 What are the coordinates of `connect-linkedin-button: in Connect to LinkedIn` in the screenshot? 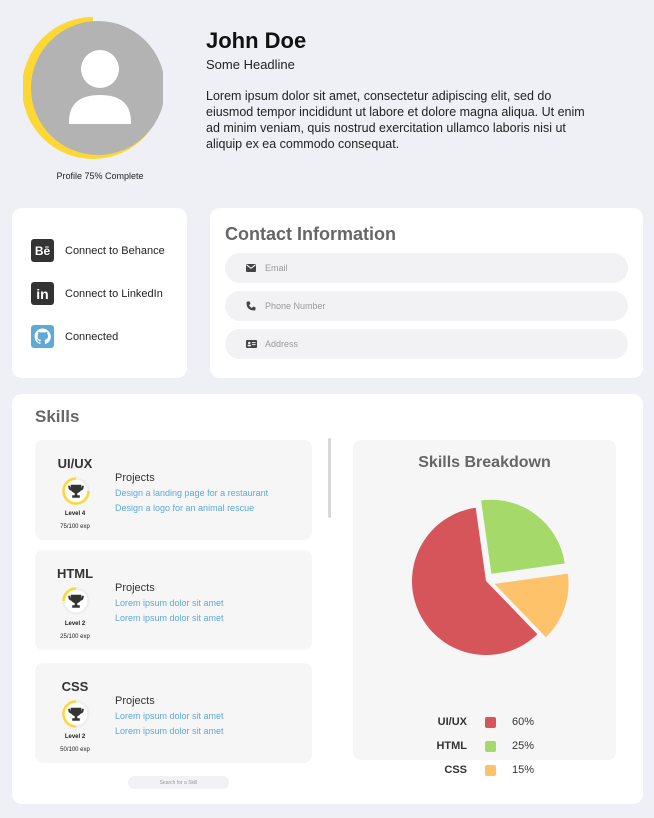 It's located at (97, 293).